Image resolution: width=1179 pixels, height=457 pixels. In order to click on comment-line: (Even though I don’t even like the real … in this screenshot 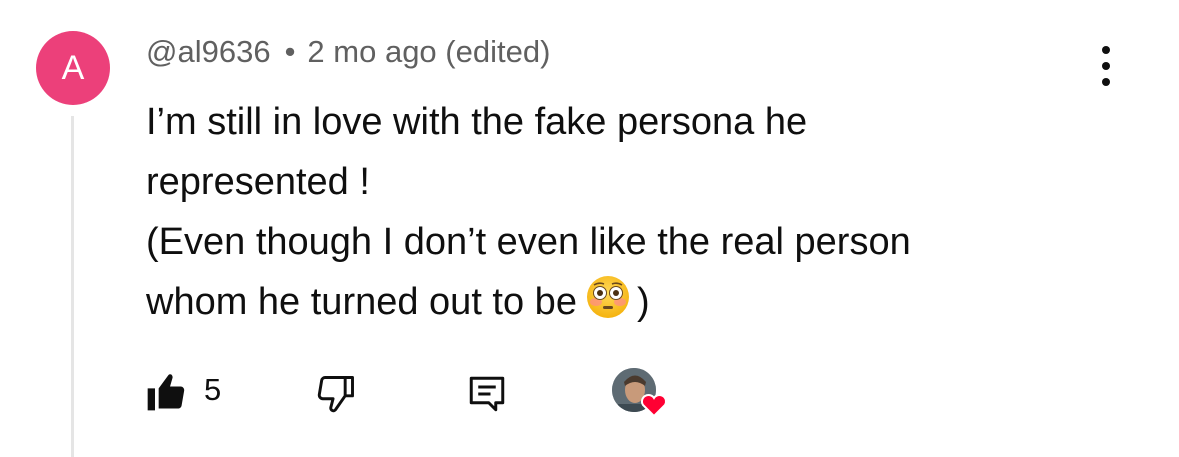, I will do `click(528, 242)`.